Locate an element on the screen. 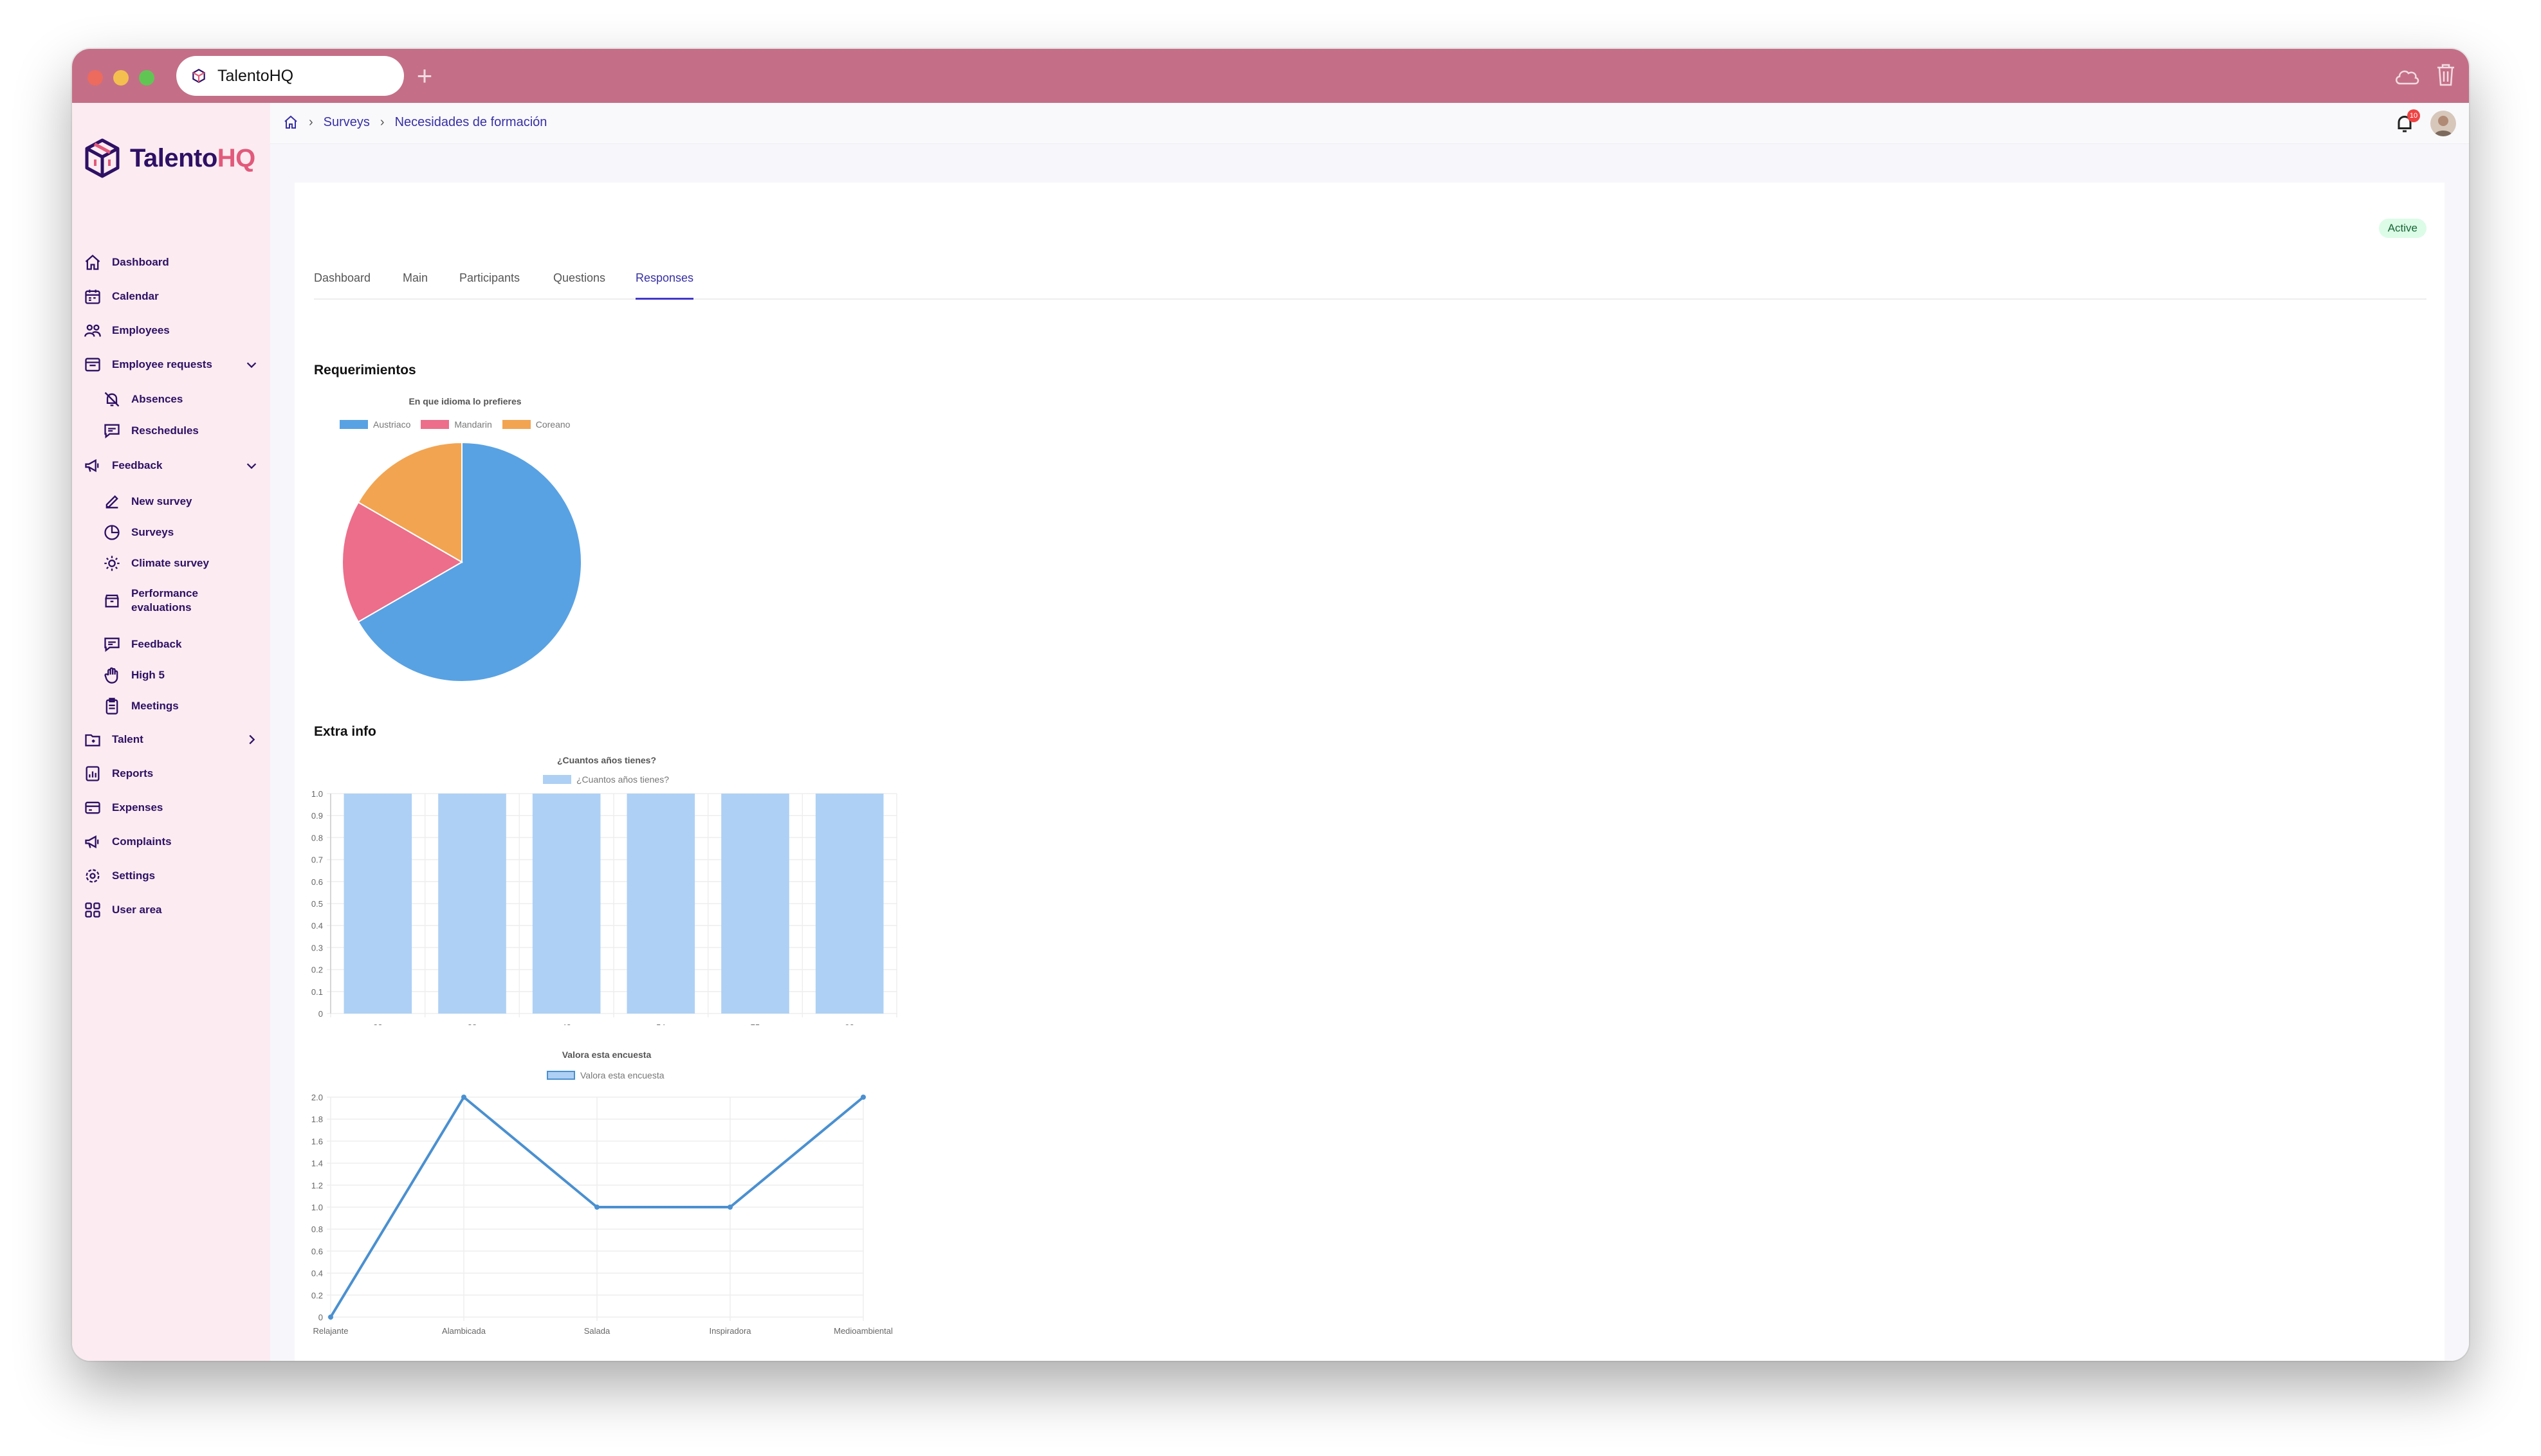 The height and width of the screenshot is (1456, 2541). sidebar-item-surveys: Surveys is located at coordinates (180, 532).